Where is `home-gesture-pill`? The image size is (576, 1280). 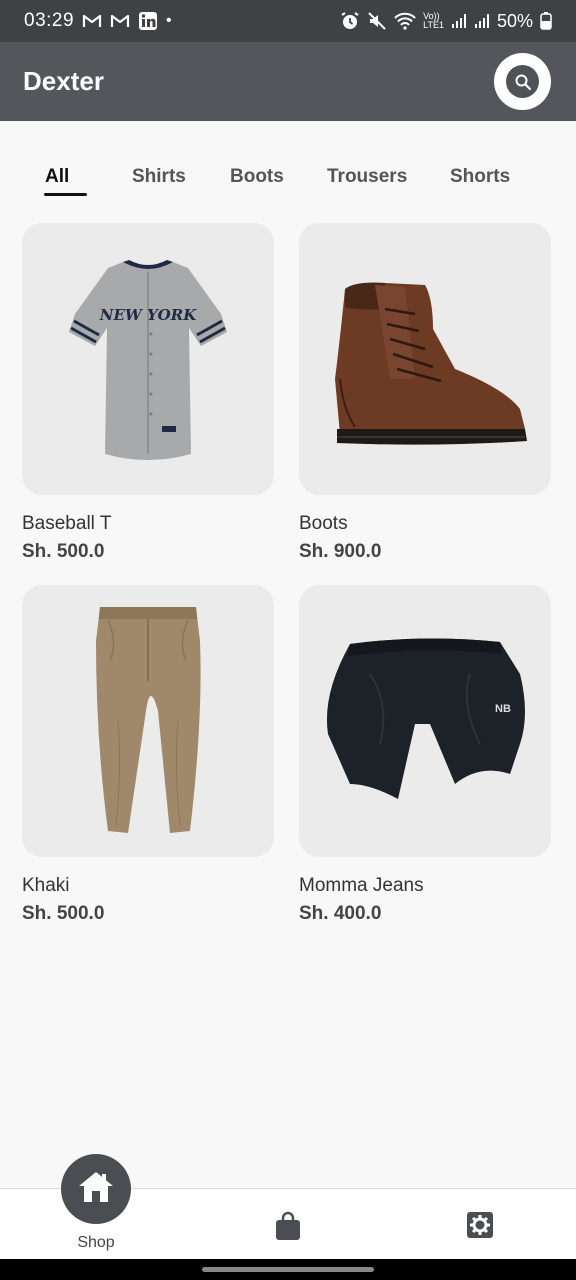
home-gesture-pill is located at coordinates (288, 1269).